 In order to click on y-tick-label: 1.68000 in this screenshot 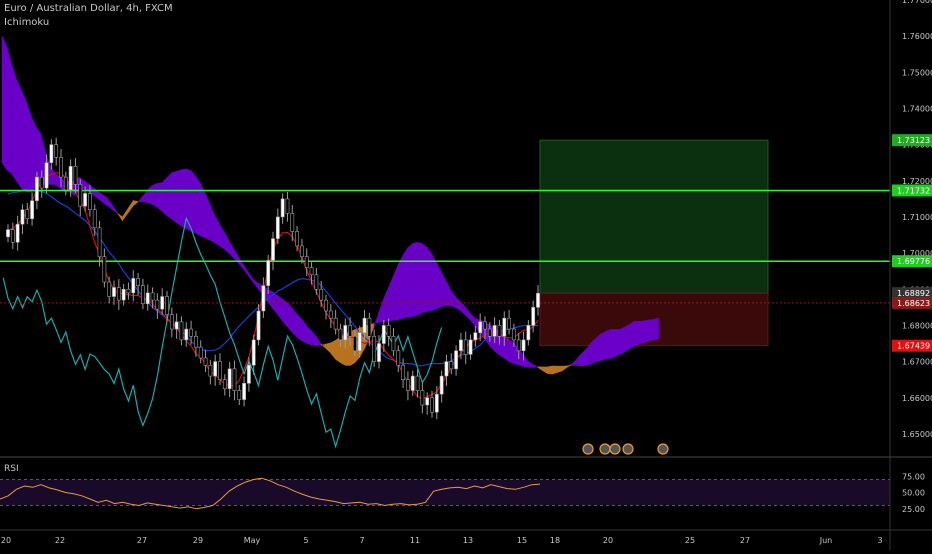, I will do `click(917, 325)`.